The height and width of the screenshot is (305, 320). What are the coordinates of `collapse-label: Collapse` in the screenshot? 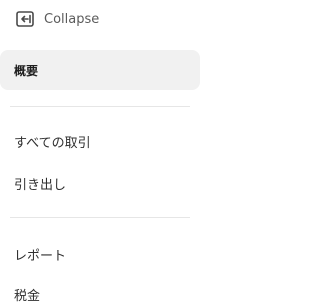 It's located at (72, 19).